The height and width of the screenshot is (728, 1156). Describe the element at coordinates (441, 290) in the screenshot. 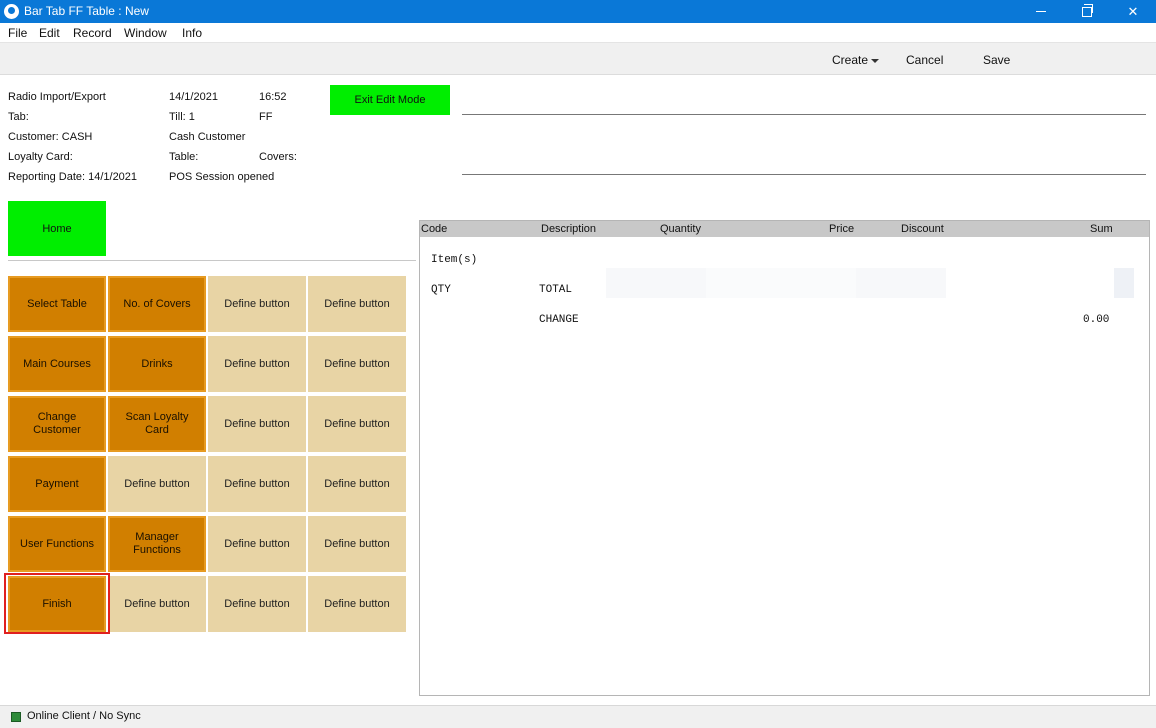

I see `qty-label: QTY` at that location.